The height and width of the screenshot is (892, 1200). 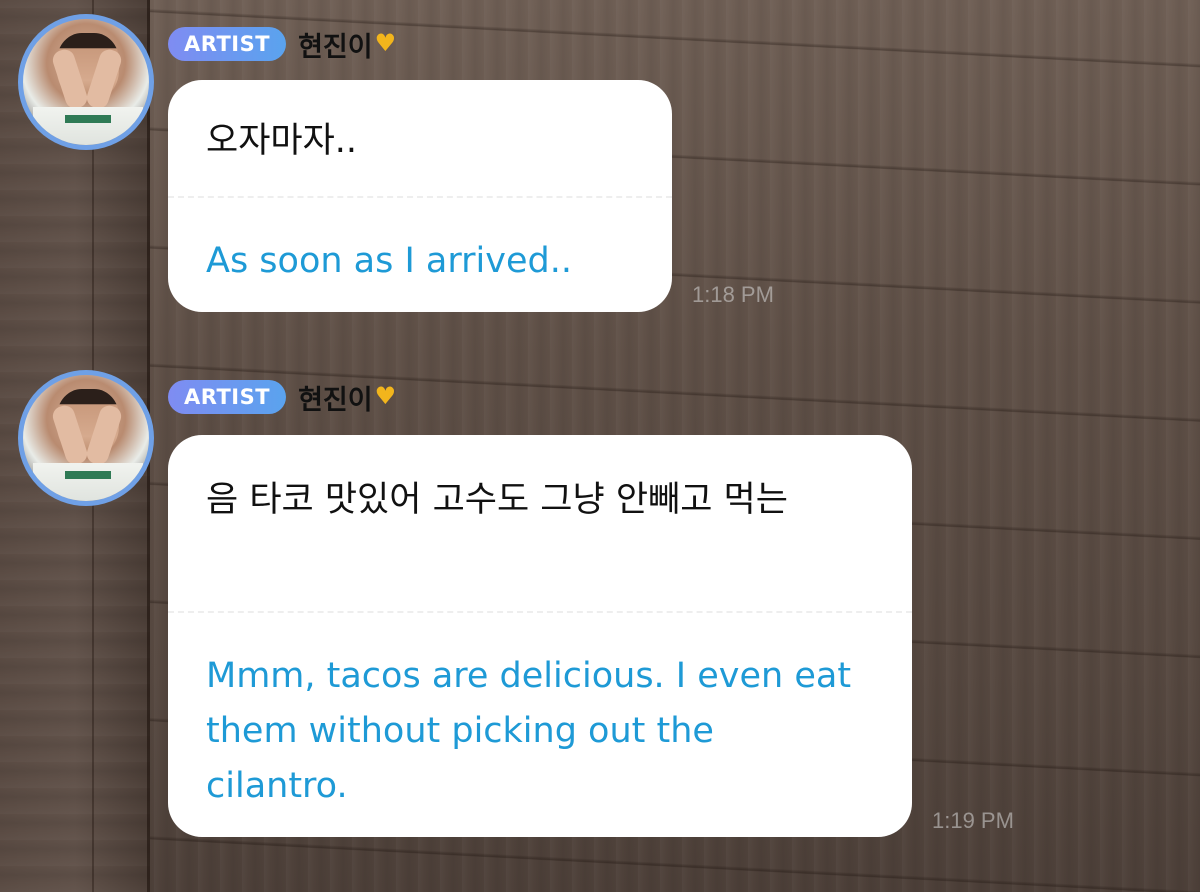 I want to click on message-original-text: 음 타코 맛있어 고수도 그냥 안빼고 먹는, so click(x=497, y=500).